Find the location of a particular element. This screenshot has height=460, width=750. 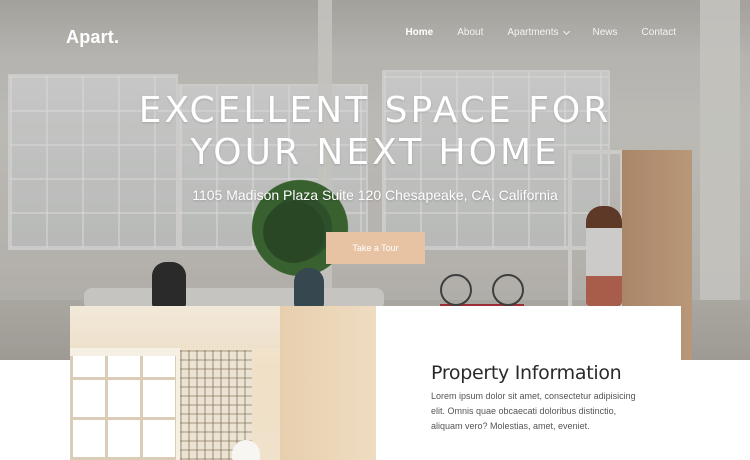

property-title: Property Information is located at coordinates (526, 373).